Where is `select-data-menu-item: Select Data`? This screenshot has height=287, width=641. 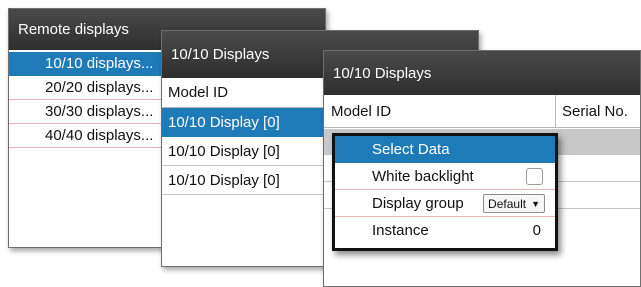 select-data-menu-item: Select Data is located at coordinates (445, 149).